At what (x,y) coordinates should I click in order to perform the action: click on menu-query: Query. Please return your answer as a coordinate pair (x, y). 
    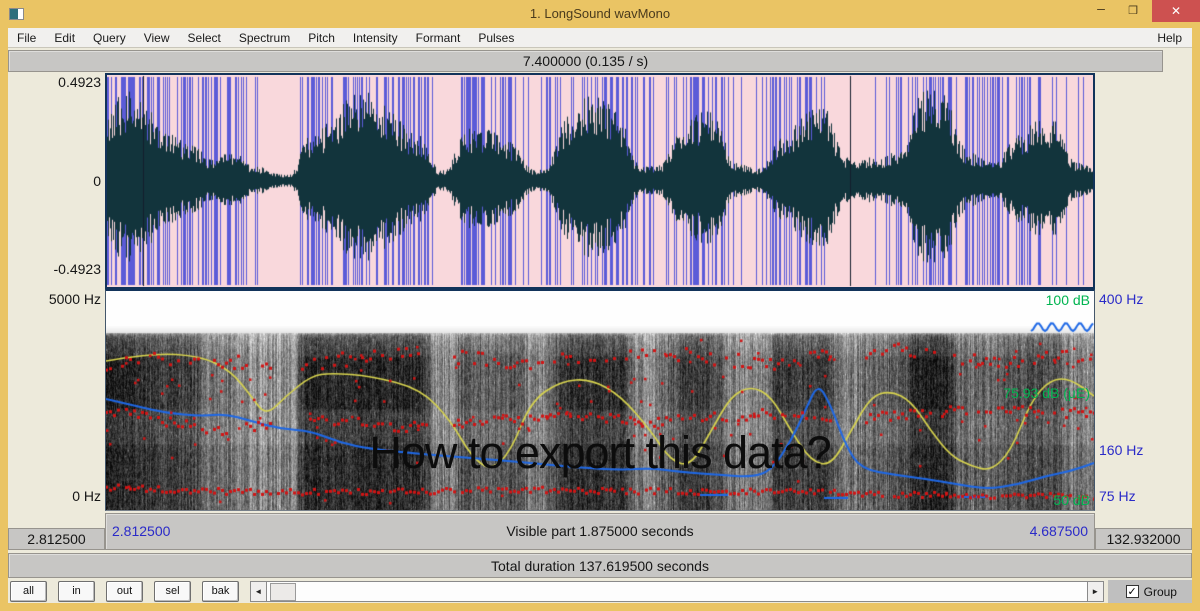
    Looking at the image, I should click on (109, 38).